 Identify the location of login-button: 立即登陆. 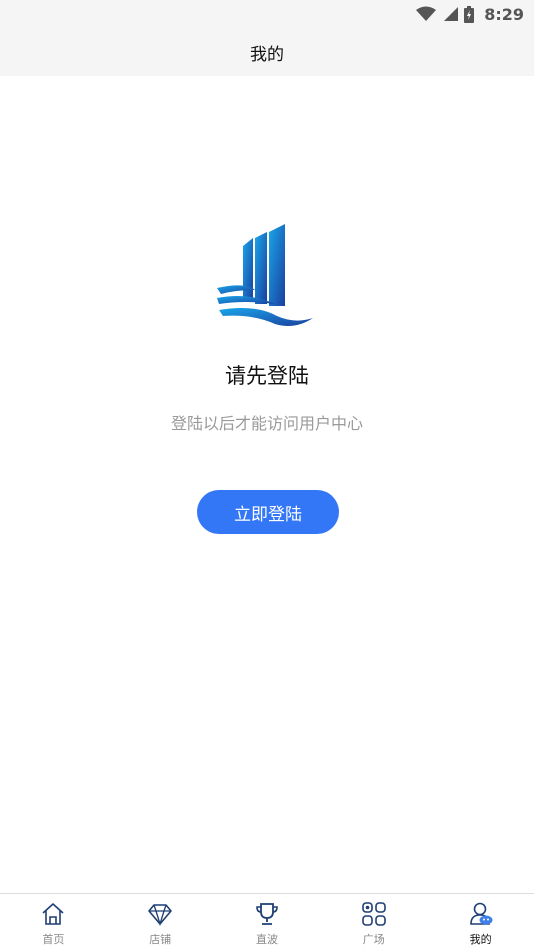
(268, 512).